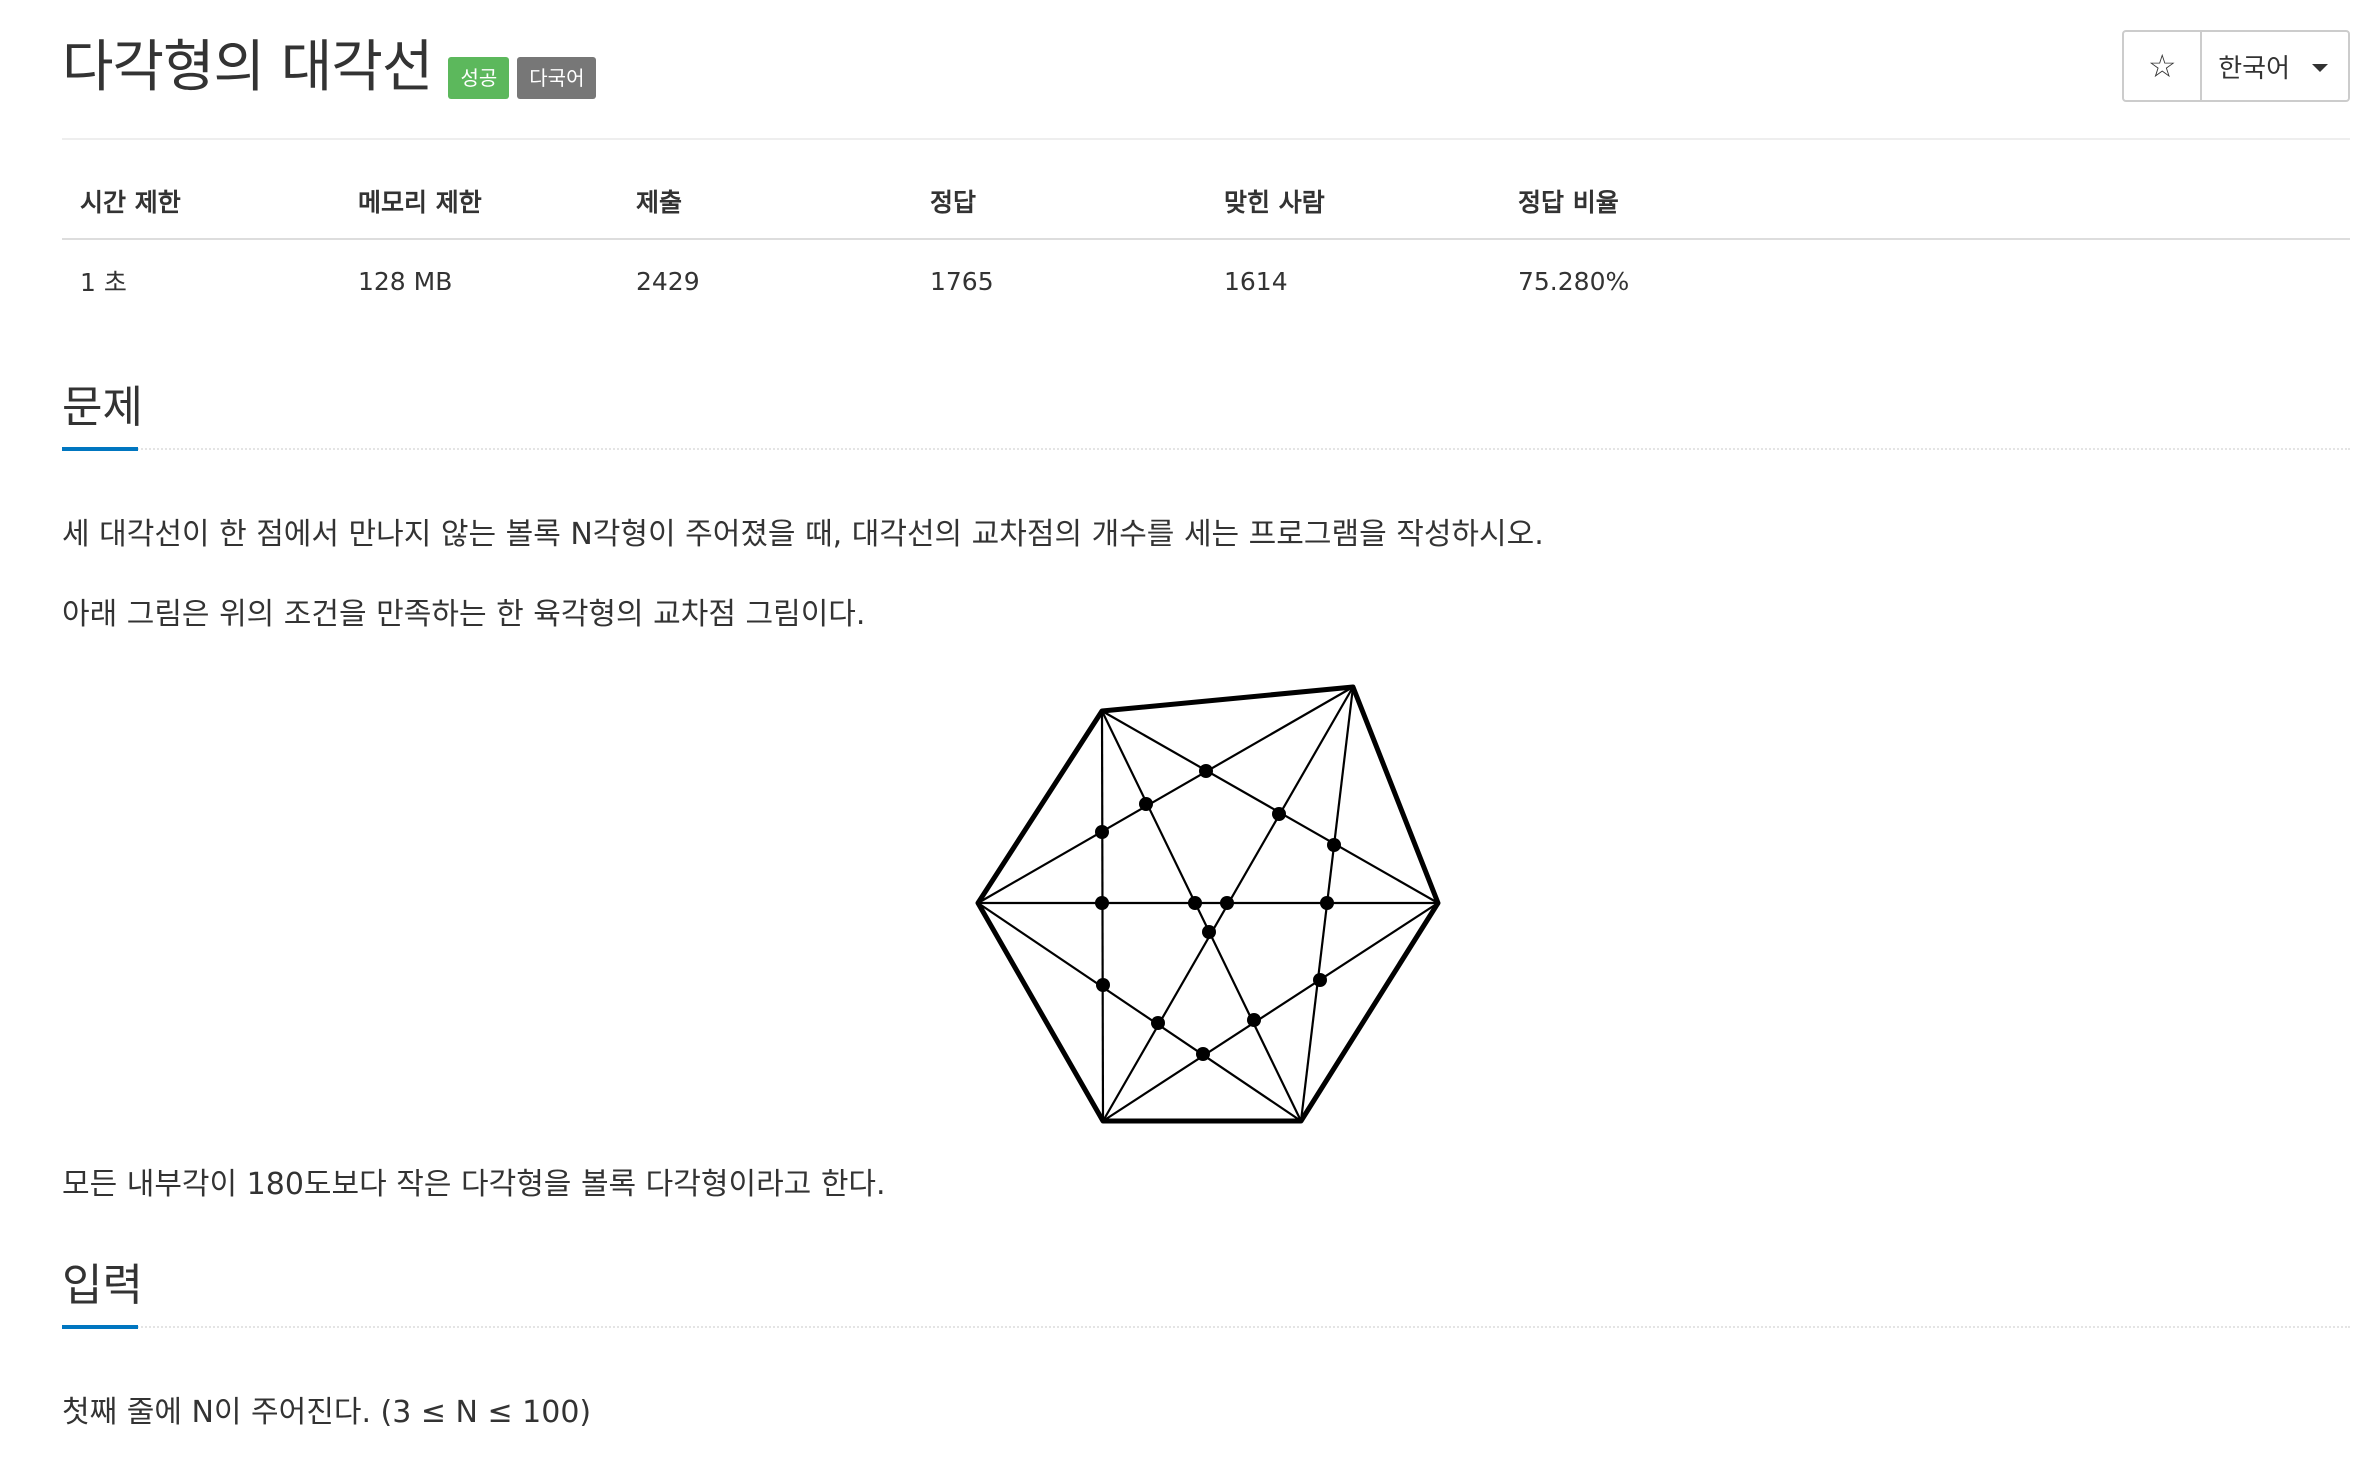  What do you see at coordinates (474, 1184) in the screenshot?
I see `problem-description-line-3: 모든 내부각이 180도보다 작은 다각형을 볼록 다각형이라고 한다.` at bounding box center [474, 1184].